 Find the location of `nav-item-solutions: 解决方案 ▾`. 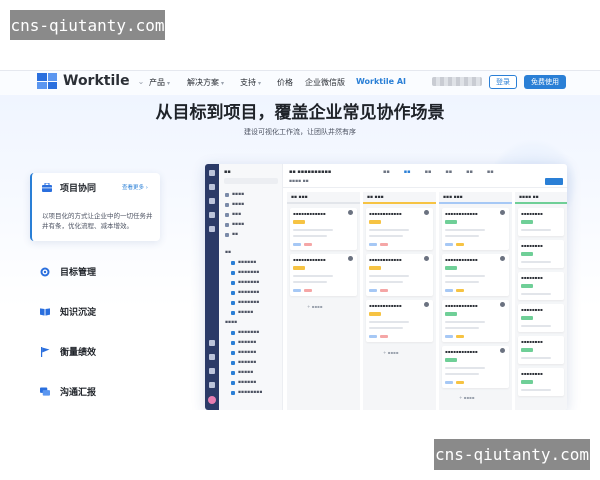

nav-item-solutions: 解决方案 ▾ is located at coordinates (205, 82).